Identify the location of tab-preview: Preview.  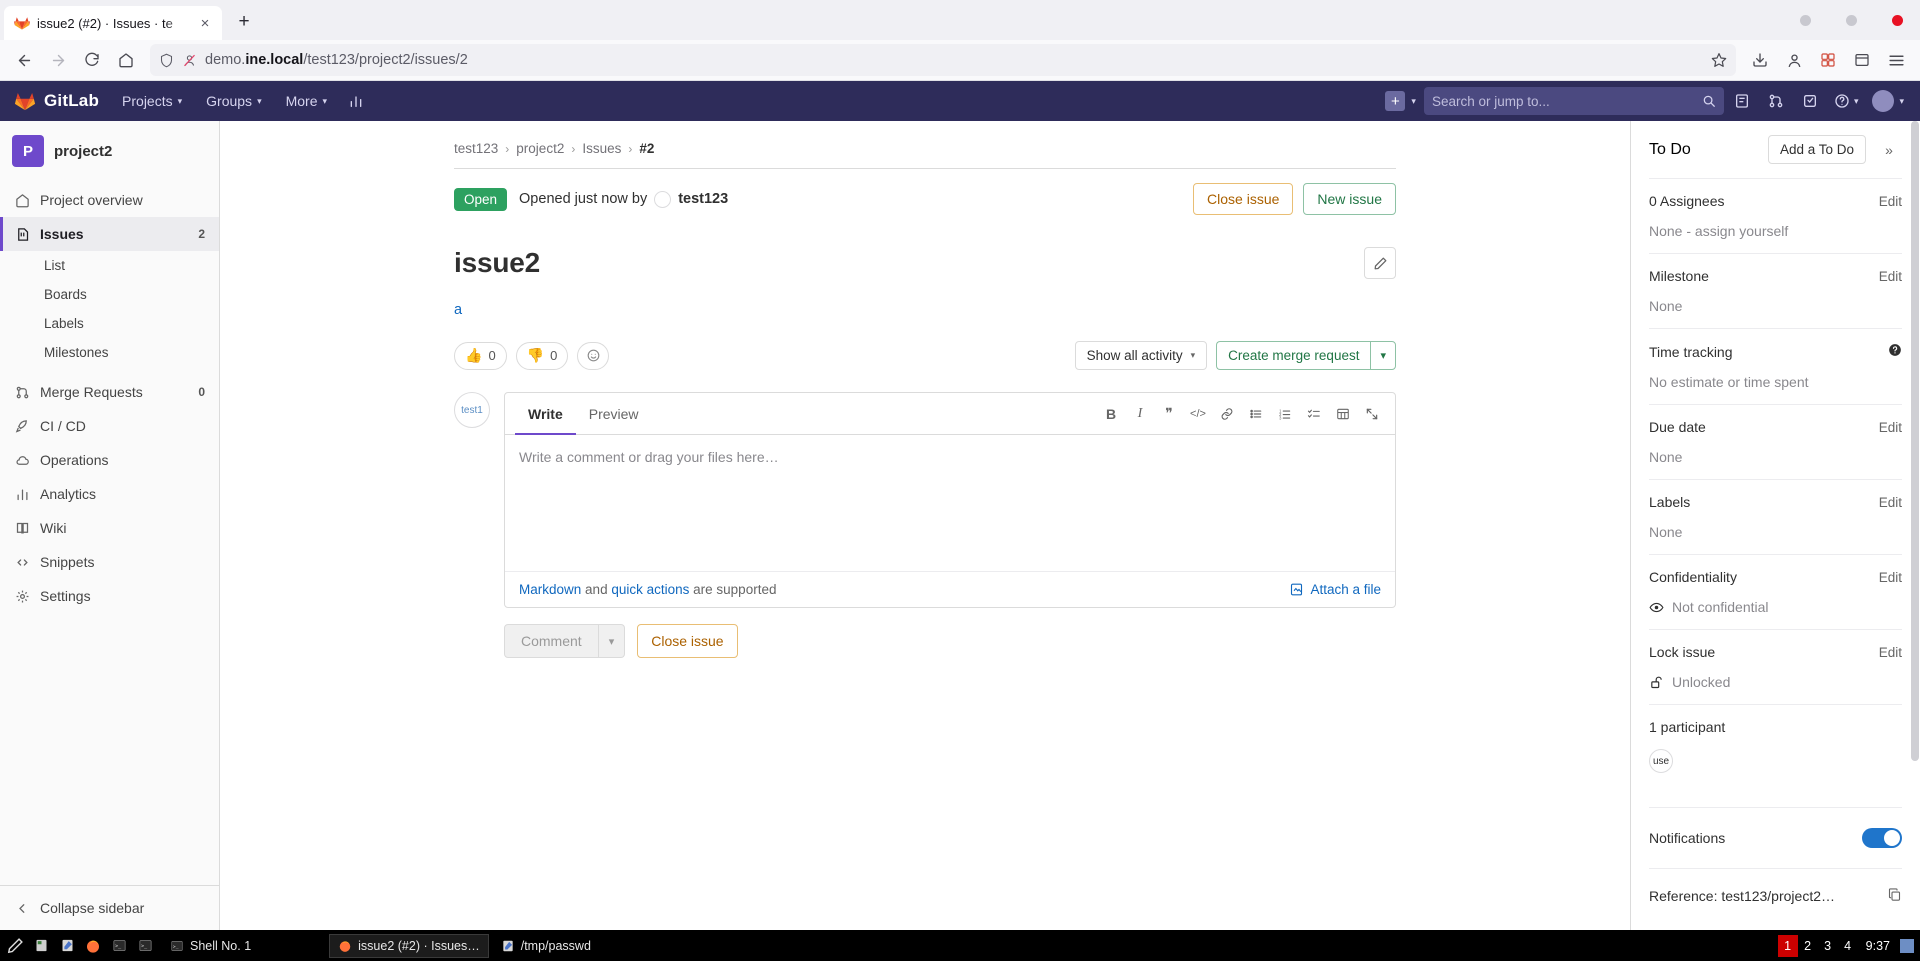
(614, 414).